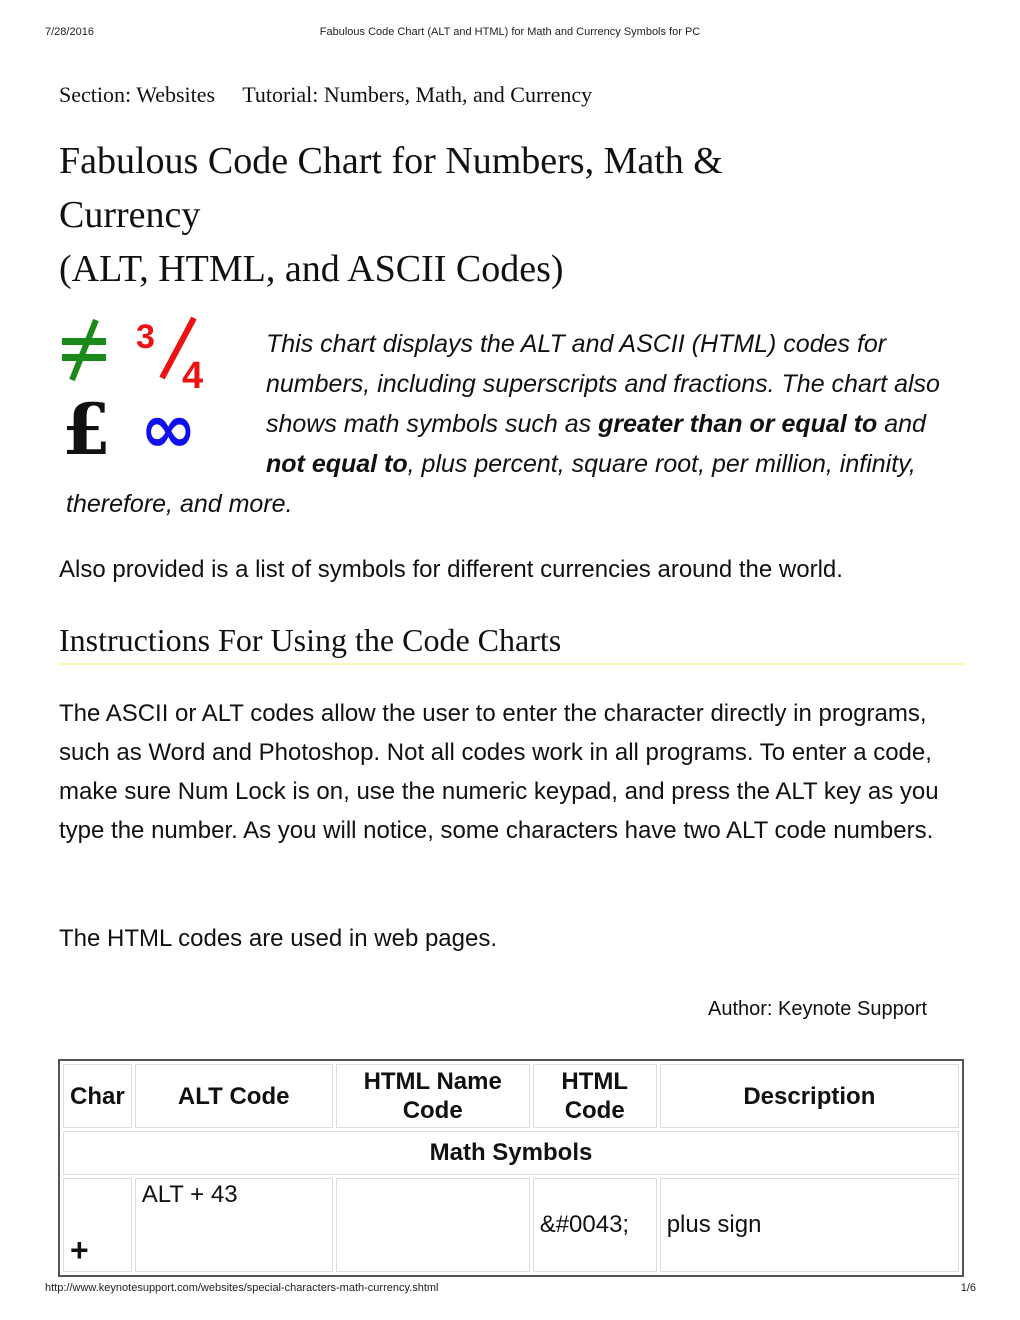 The height and width of the screenshot is (1320, 1020). I want to click on page-title-line-1: Fabulous Code Chart for Numbers, Math &, so click(391, 161).